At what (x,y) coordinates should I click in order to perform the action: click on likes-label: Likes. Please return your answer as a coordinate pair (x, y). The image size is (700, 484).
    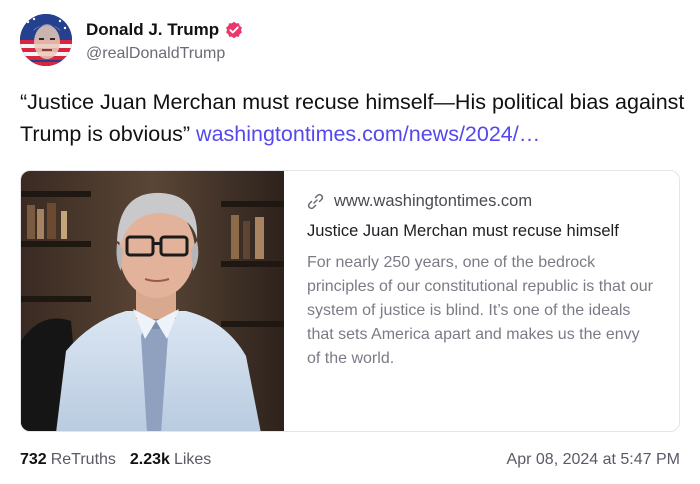
    Looking at the image, I should click on (192, 459).